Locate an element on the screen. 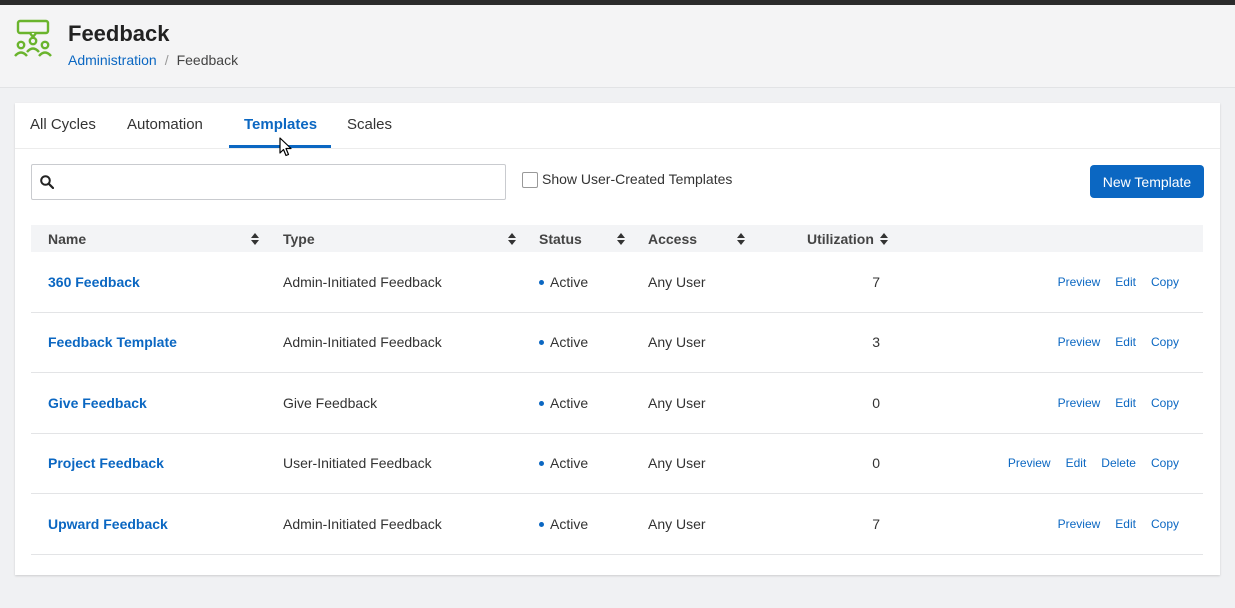 The height and width of the screenshot is (608, 1235). page-title: Feedback is located at coordinates (119, 33).